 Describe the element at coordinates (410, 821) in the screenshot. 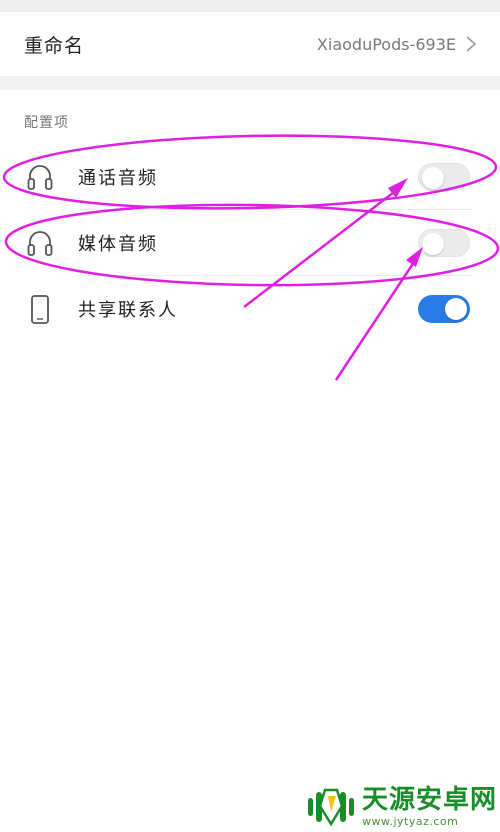

I see `watermark-url: www.jytyaz.com` at that location.